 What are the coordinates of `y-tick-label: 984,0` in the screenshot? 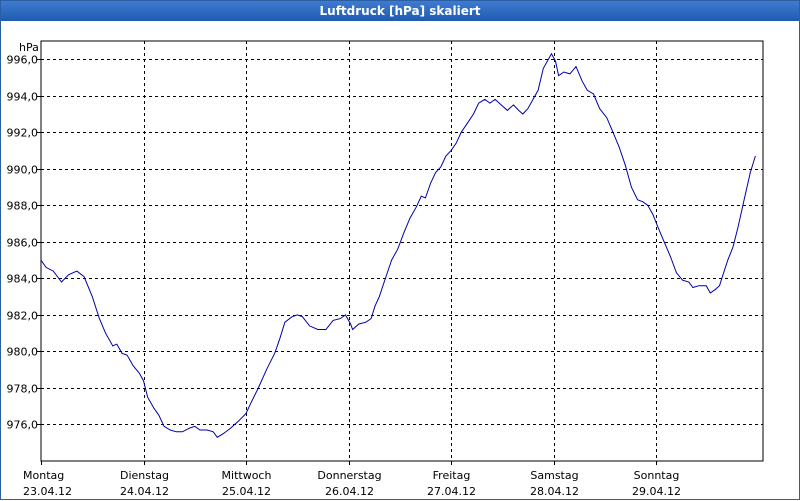 It's located at (23, 279).